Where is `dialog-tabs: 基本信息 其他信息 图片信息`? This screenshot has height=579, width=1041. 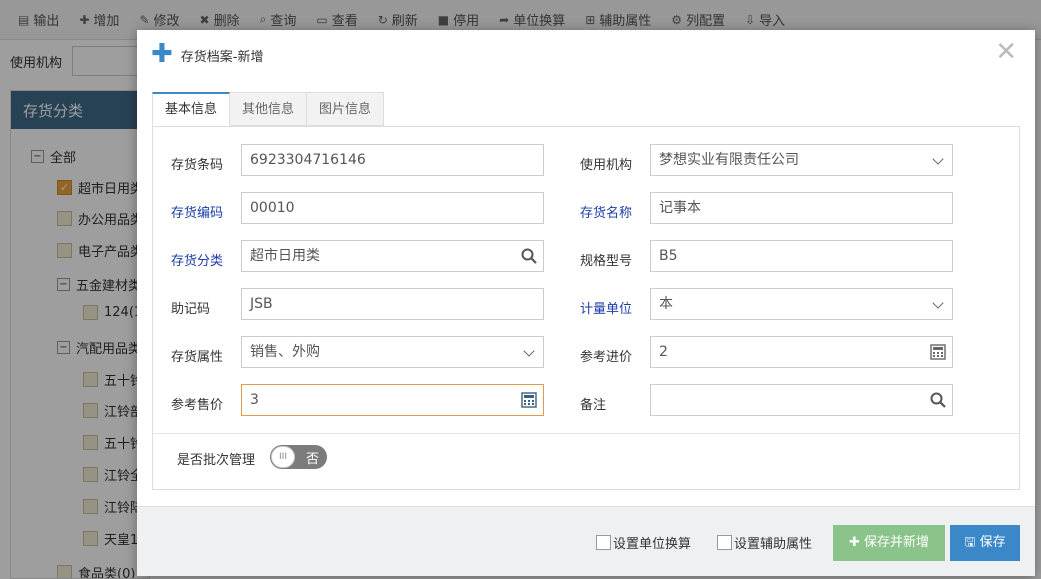 dialog-tabs: 基本信息 其他信息 图片信息 is located at coordinates (268, 109).